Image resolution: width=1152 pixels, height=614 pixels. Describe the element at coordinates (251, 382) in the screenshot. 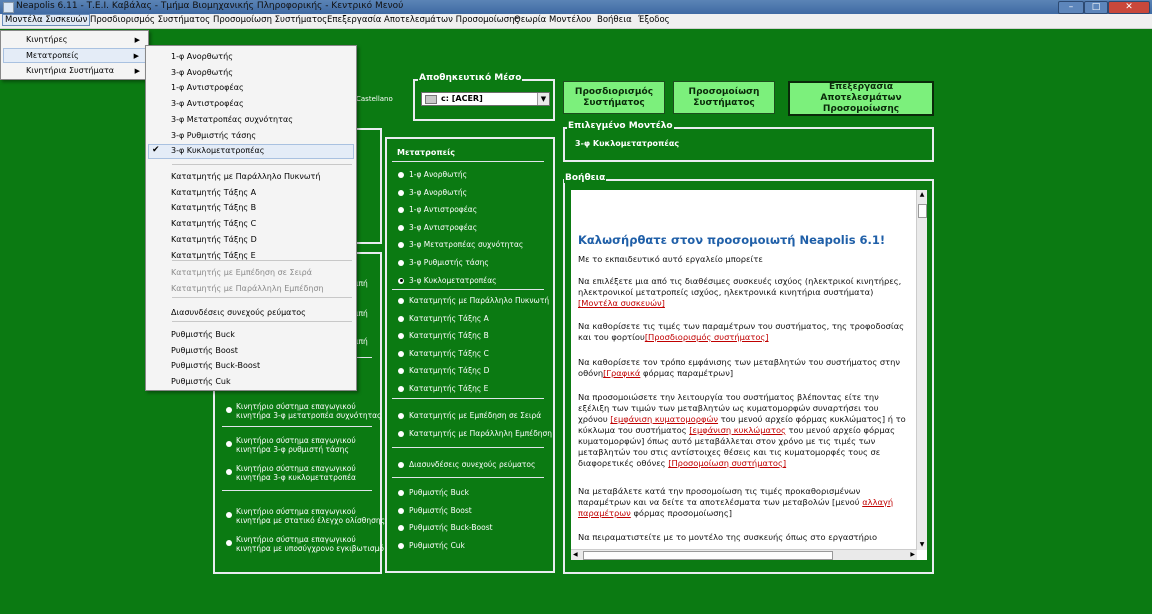

I see `converters-submenu-item: Ρυθμιστής Cuk` at that location.